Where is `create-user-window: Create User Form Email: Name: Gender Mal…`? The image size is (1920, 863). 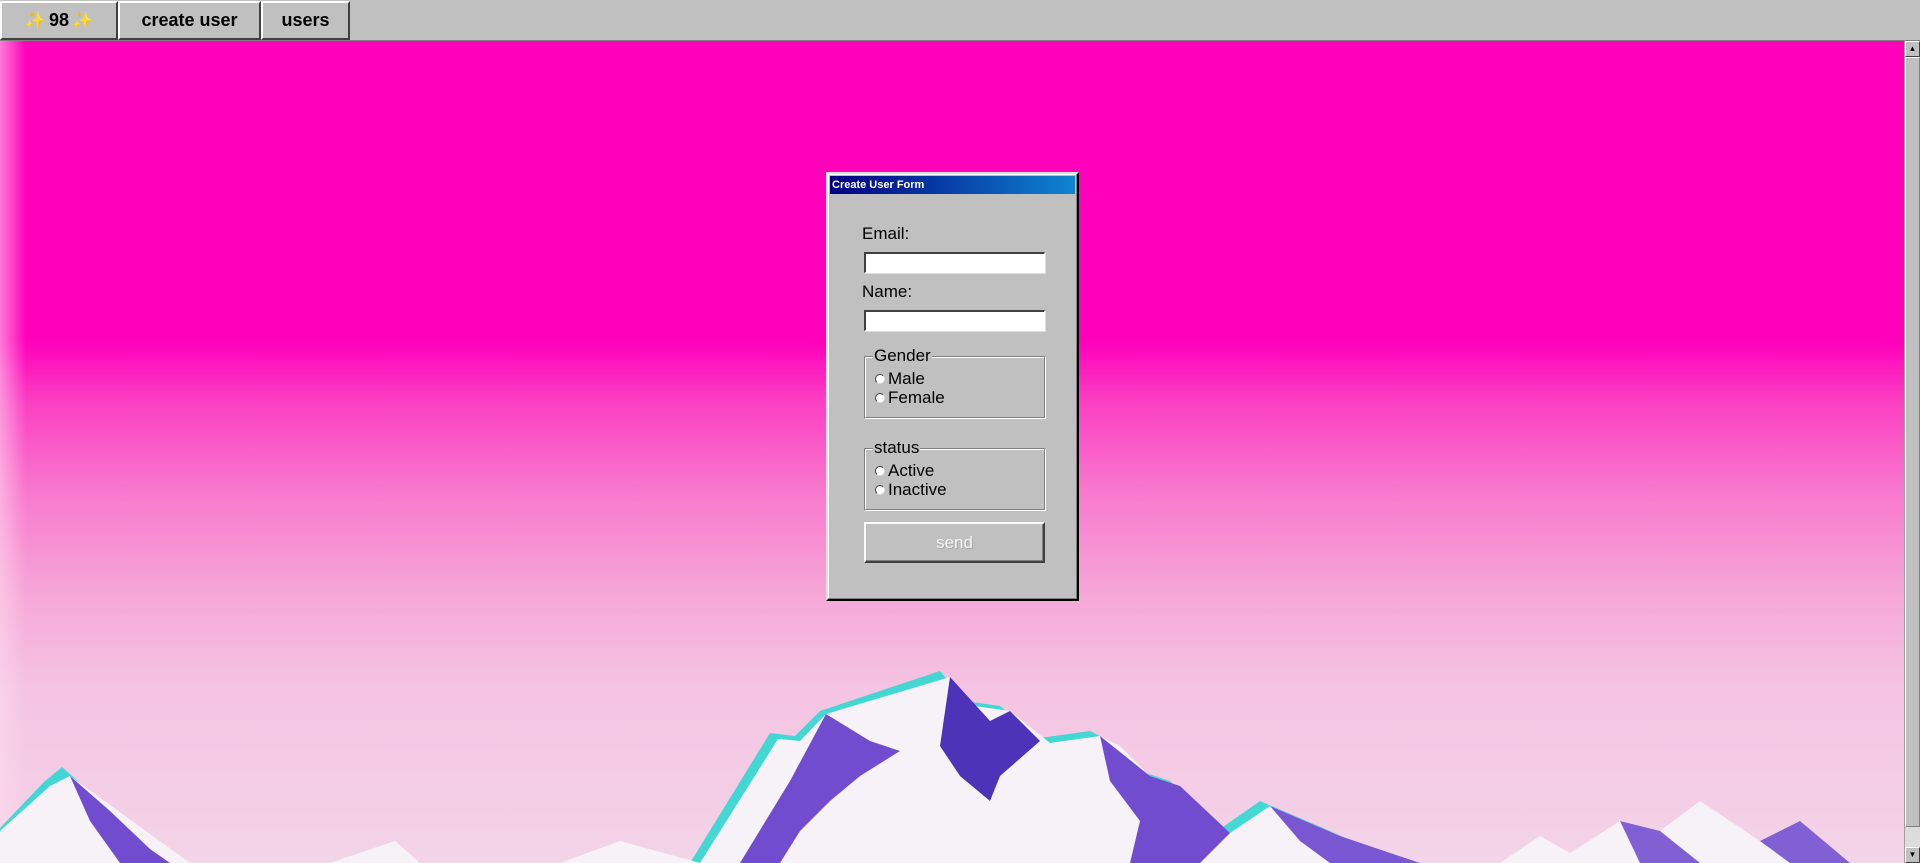
create-user-window: Create User Form Email: Name: Gender Mal… is located at coordinates (952, 386).